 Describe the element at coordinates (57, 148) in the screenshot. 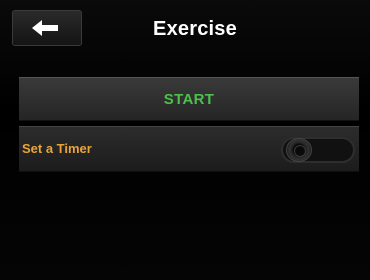

I see `set-timer-label: Set a Timer` at that location.